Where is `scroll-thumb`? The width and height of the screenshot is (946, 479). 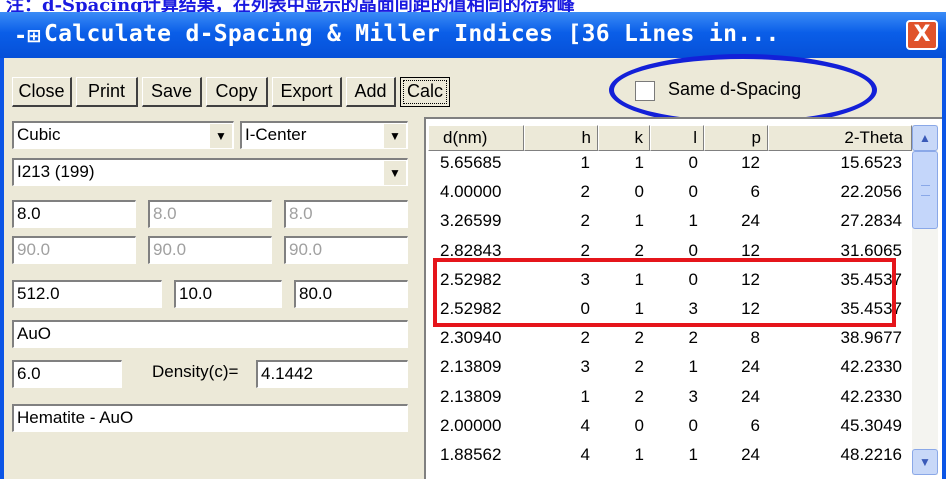
scroll-thumb is located at coordinates (925, 190).